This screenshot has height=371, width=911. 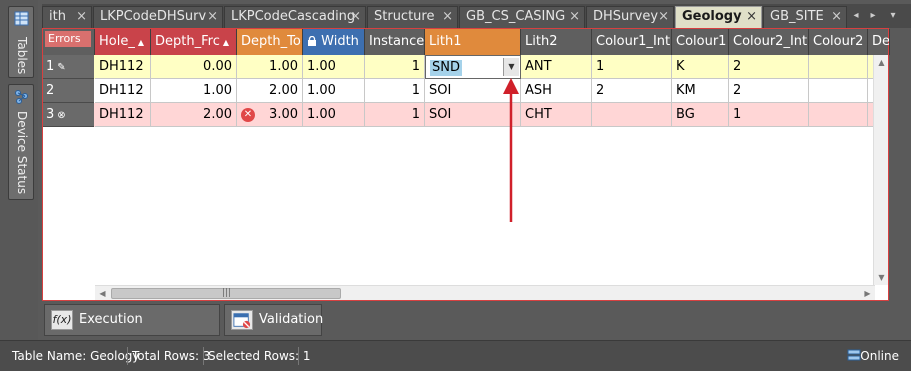 I want to click on row-header: 1 ✎, so click(x=68, y=67).